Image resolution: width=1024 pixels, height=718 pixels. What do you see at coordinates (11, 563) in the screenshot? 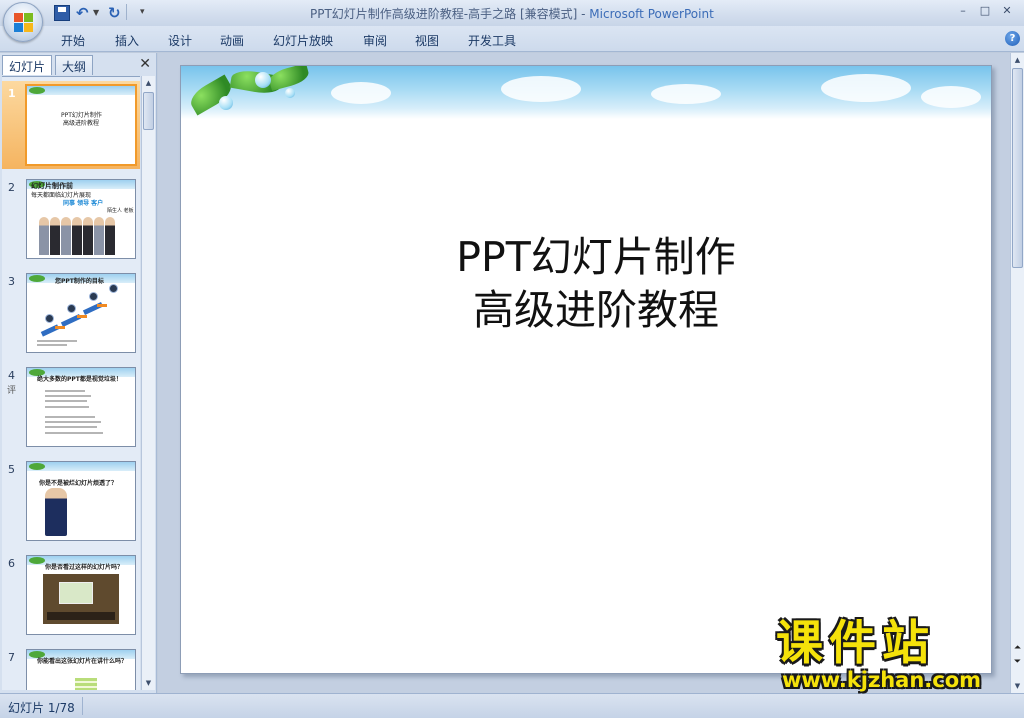
I see `slide-number: 6` at bounding box center [11, 563].